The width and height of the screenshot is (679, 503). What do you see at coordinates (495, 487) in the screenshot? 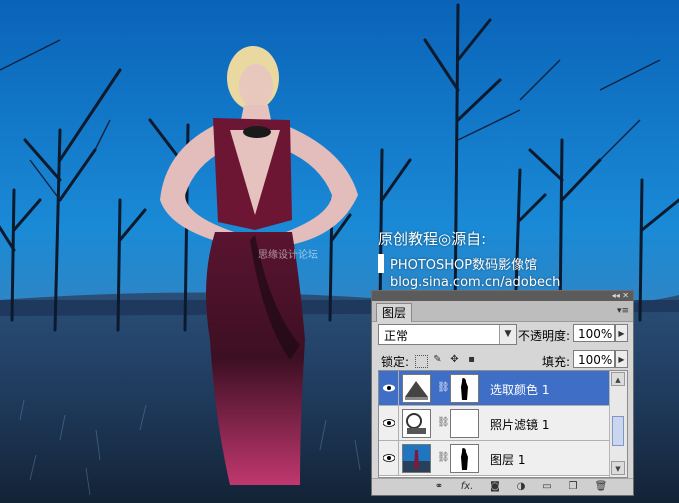
I see `mask-icon: ◙` at bounding box center [495, 487].